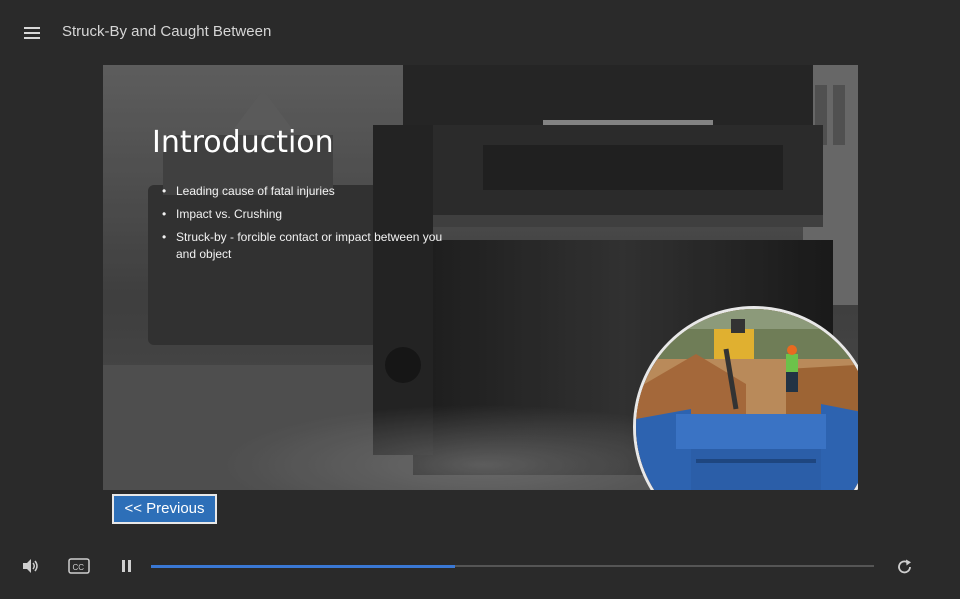 Image resolution: width=960 pixels, height=599 pixels. Describe the element at coordinates (905, 567) in the screenshot. I see `replay-icon` at that location.